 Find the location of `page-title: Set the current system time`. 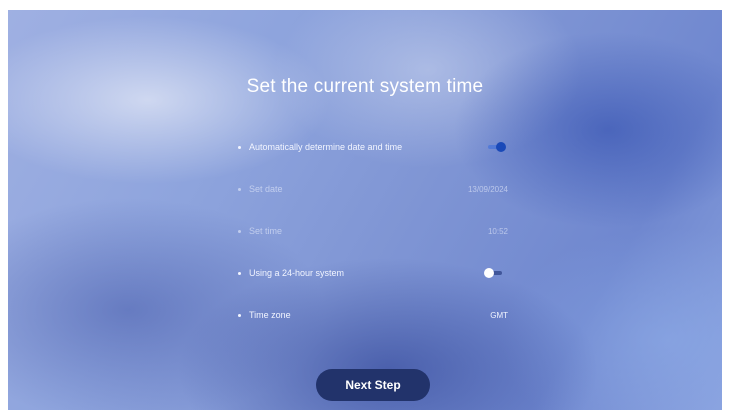

page-title: Set the current system time is located at coordinates (365, 86).